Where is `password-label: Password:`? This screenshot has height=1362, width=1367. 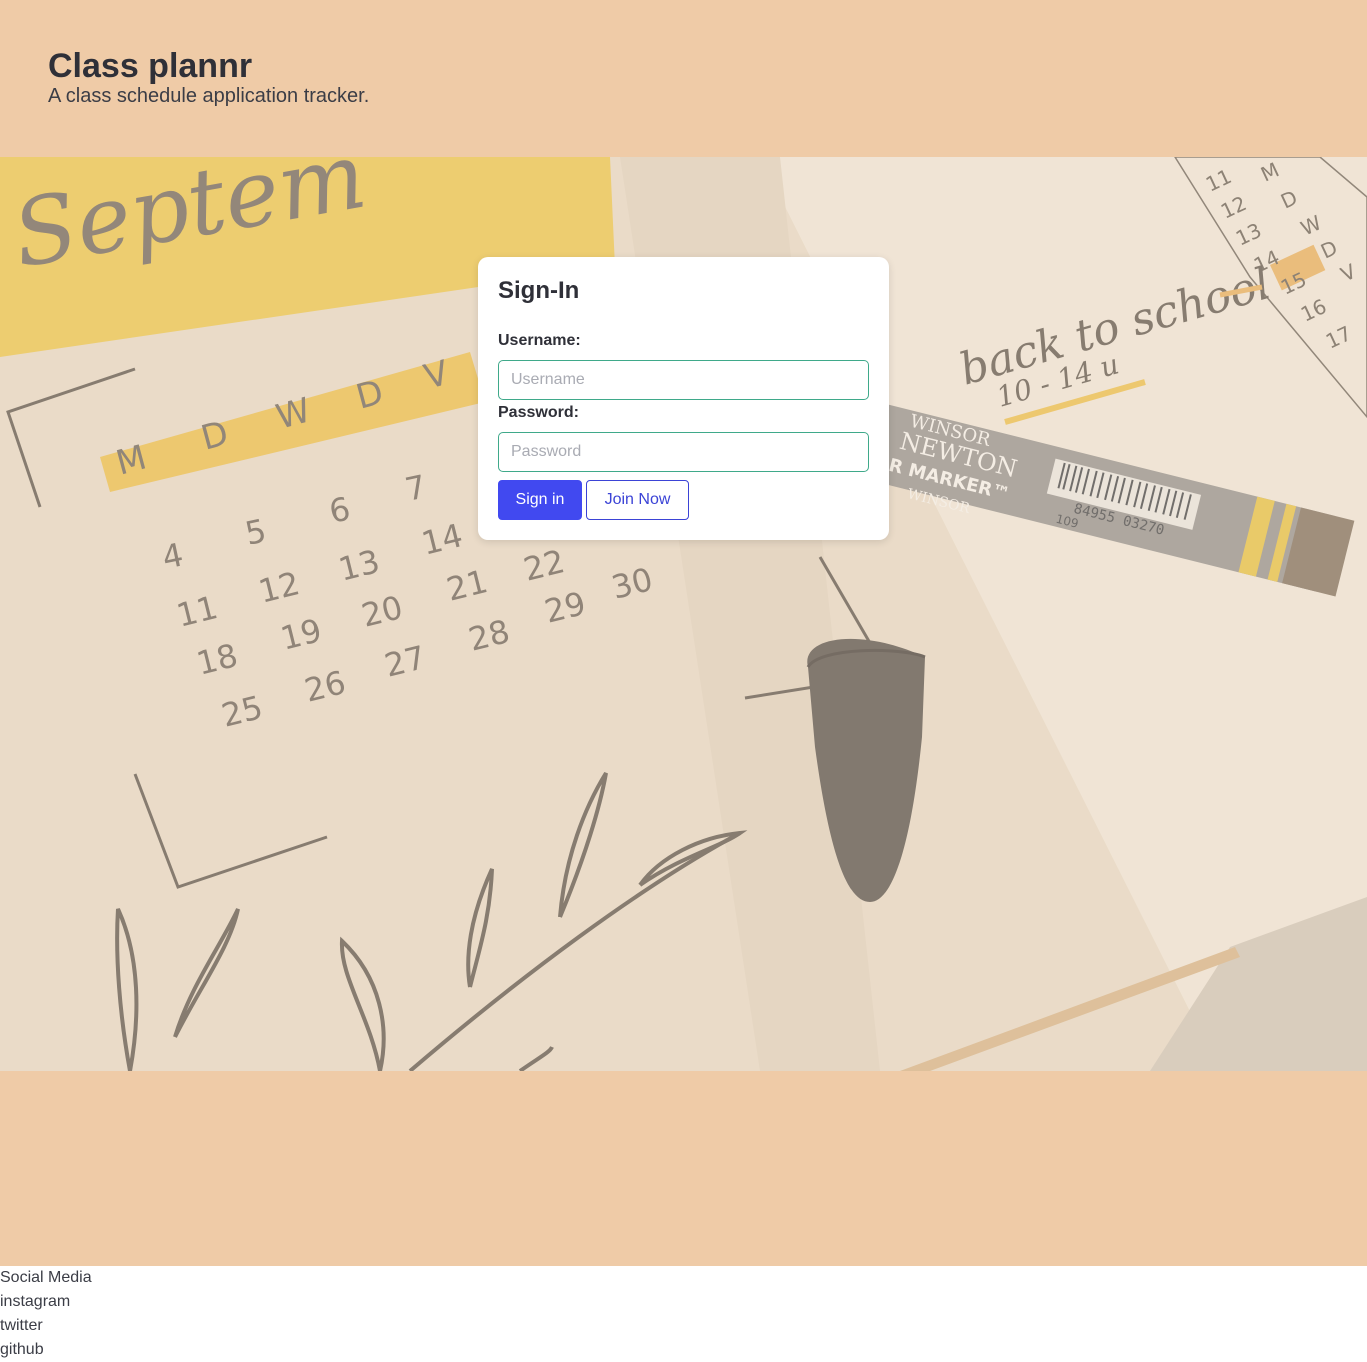 password-label: Password: is located at coordinates (538, 412).